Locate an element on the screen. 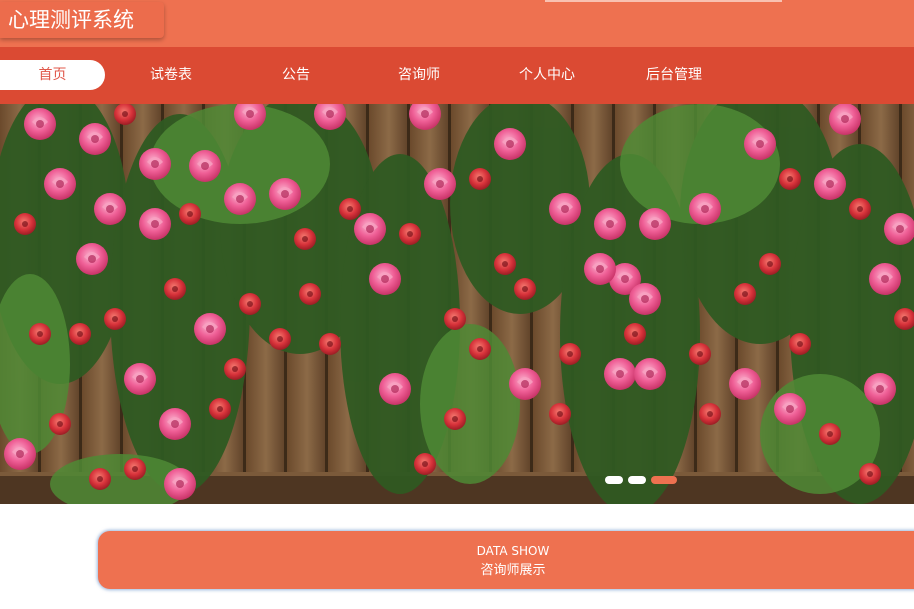 The image size is (914, 609). nav-item-personal-center: 个人中心 is located at coordinates (547, 75).